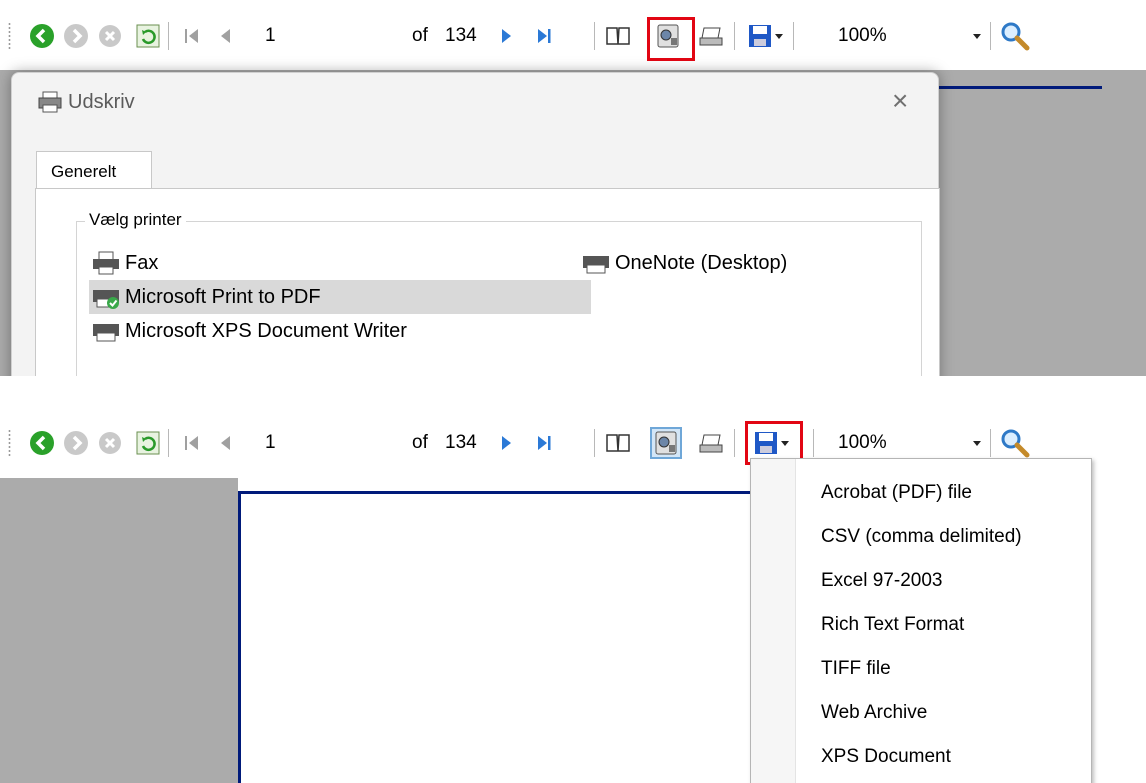 The height and width of the screenshot is (783, 1146). I want to click on dialog-title: Udskriv, so click(101, 102).